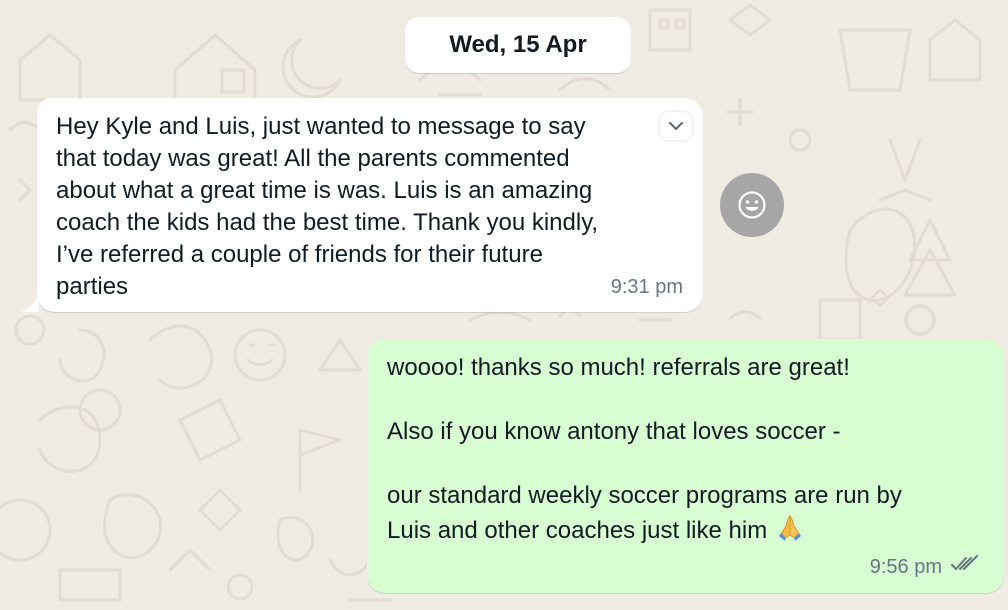  I want to click on message-menu-button, so click(676, 126).